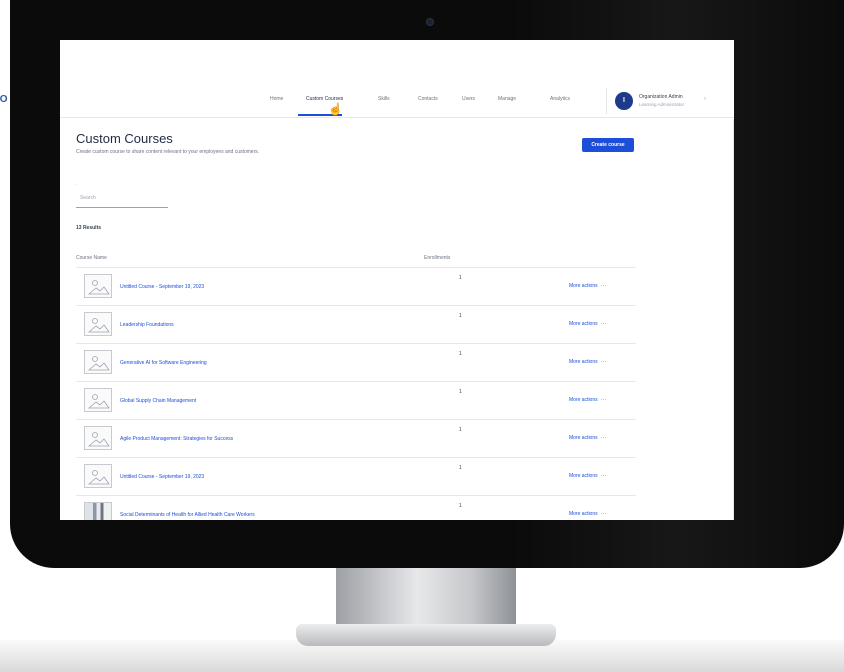  I want to click on nav-home: Home, so click(276, 99).